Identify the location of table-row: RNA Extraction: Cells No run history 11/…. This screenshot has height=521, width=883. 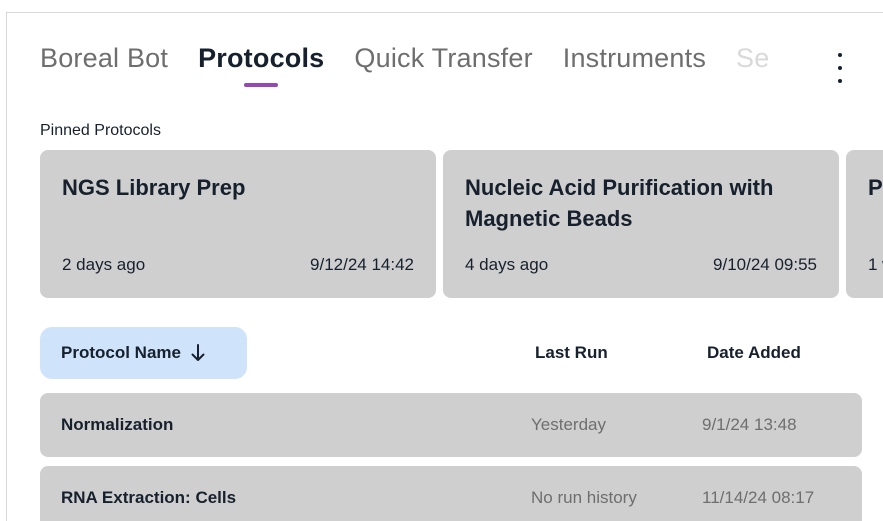
(451, 493).